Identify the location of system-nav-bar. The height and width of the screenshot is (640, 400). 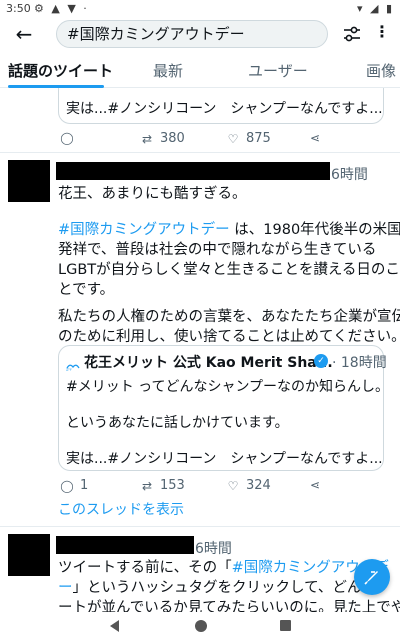
(200, 626).